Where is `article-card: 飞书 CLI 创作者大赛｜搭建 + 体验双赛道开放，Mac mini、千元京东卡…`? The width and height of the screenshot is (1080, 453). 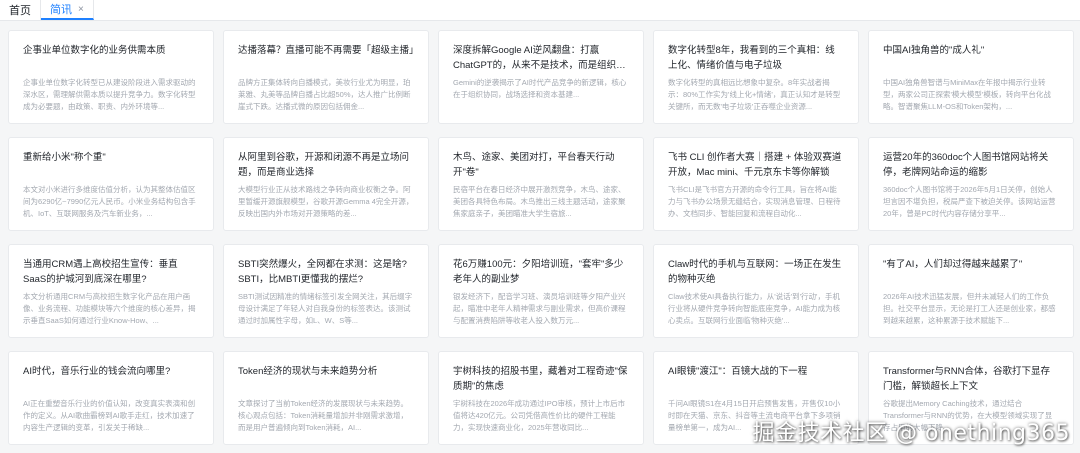 article-card: 飞书 CLI 创作者大赛｜搭建 + 体验双赛道开放，Mac mini、千元京东卡… is located at coordinates (756, 184).